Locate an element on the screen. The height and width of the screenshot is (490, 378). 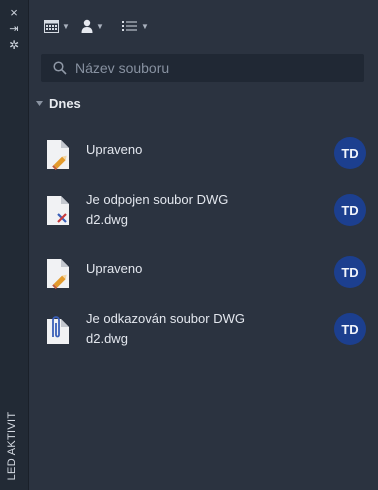
section-label: Dnes is located at coordinates (65, 103).